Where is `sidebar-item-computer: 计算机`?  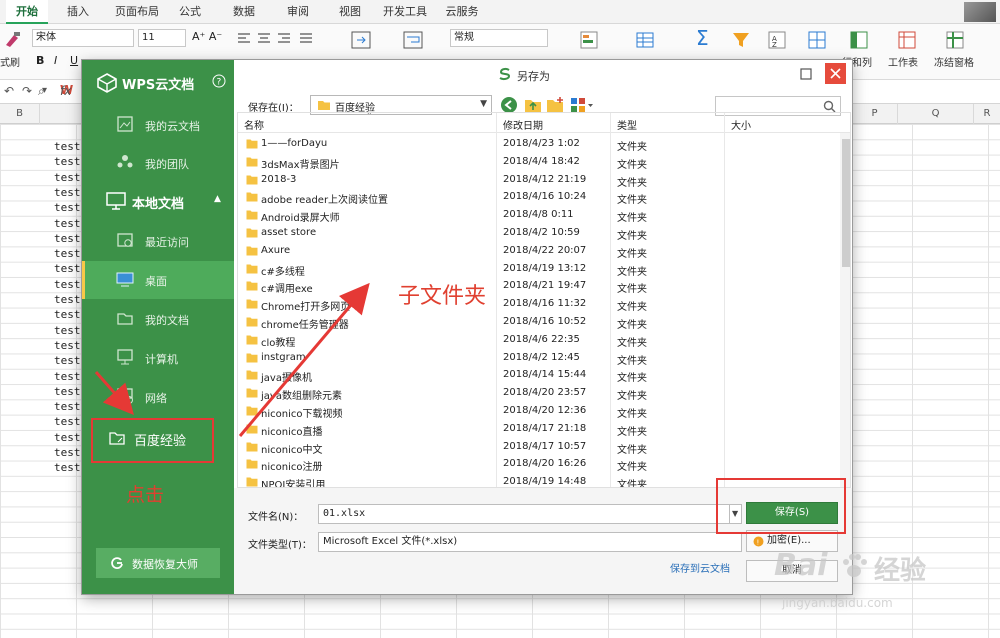
sidebar-item-computer: 计算机 is located at coordinates (158, 358).